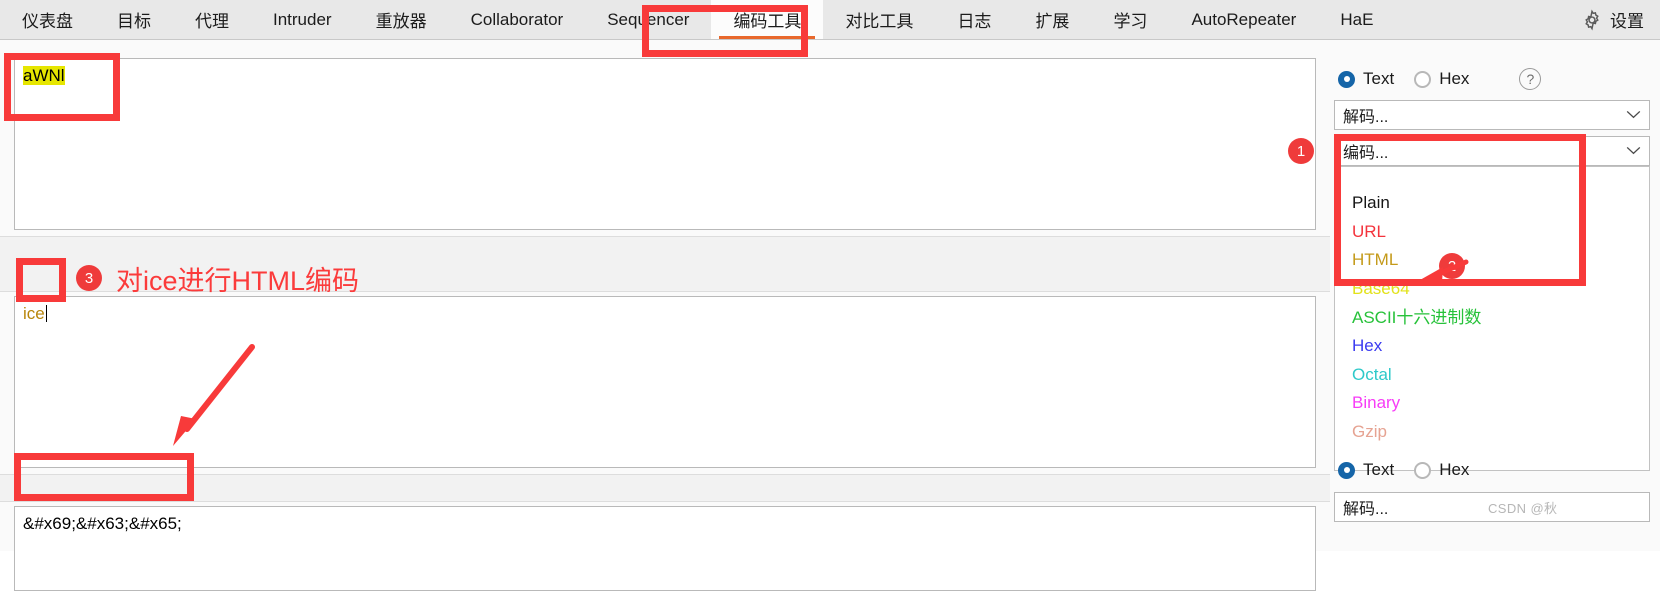  What do you see at coordinates (1530, 79) in the screenshot?
I see `help-icon: ?` at bounding box center [1530, 79].